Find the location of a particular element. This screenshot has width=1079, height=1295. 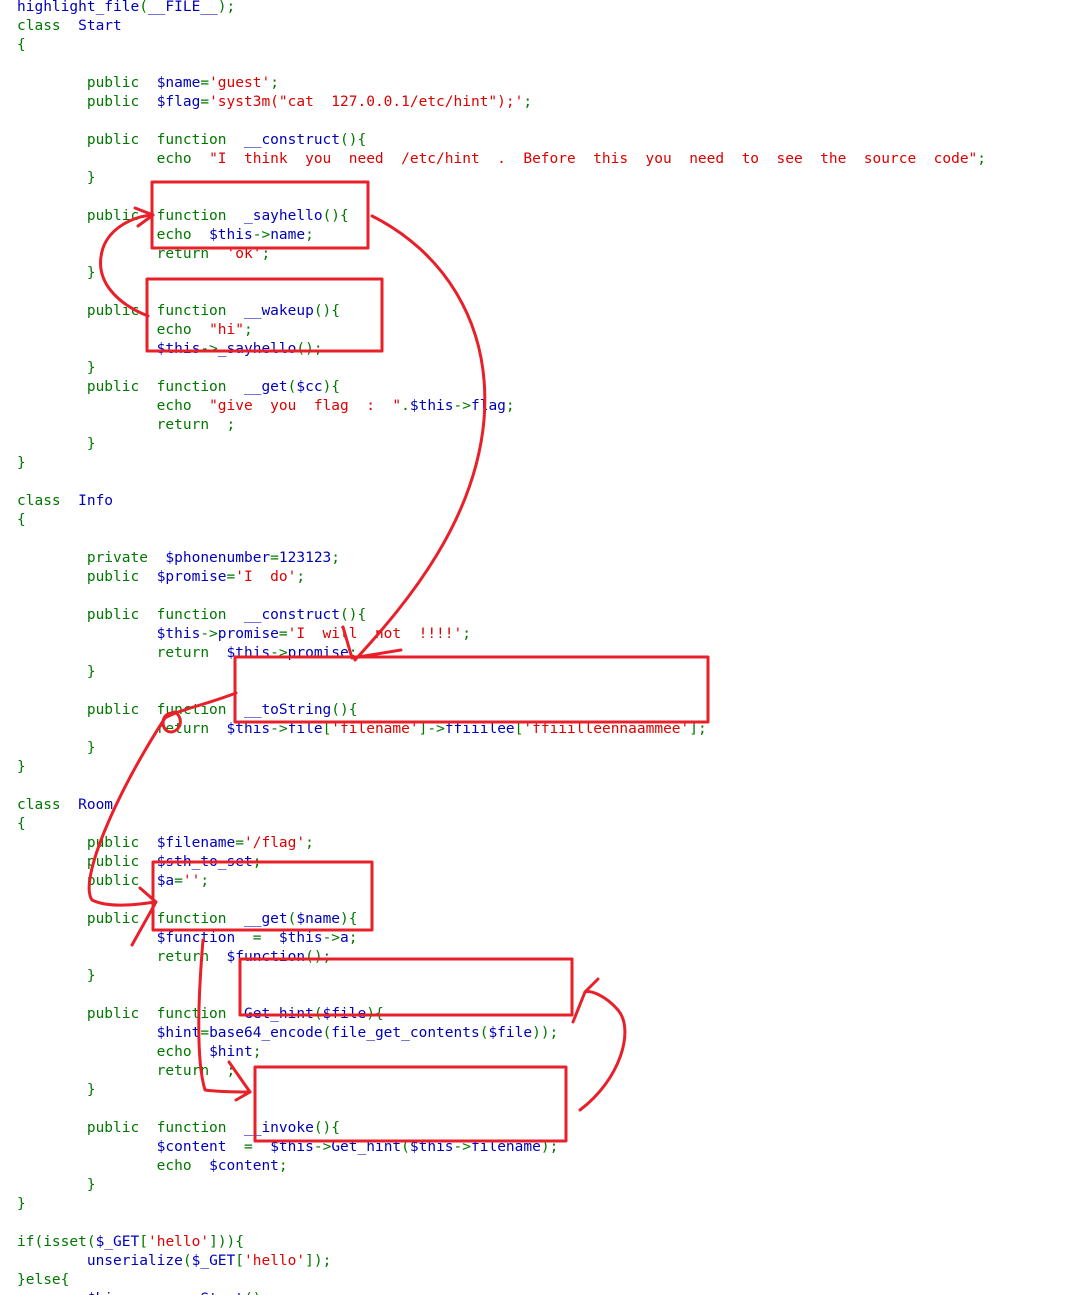

code-token: '' is located at coordinates (191, 881).